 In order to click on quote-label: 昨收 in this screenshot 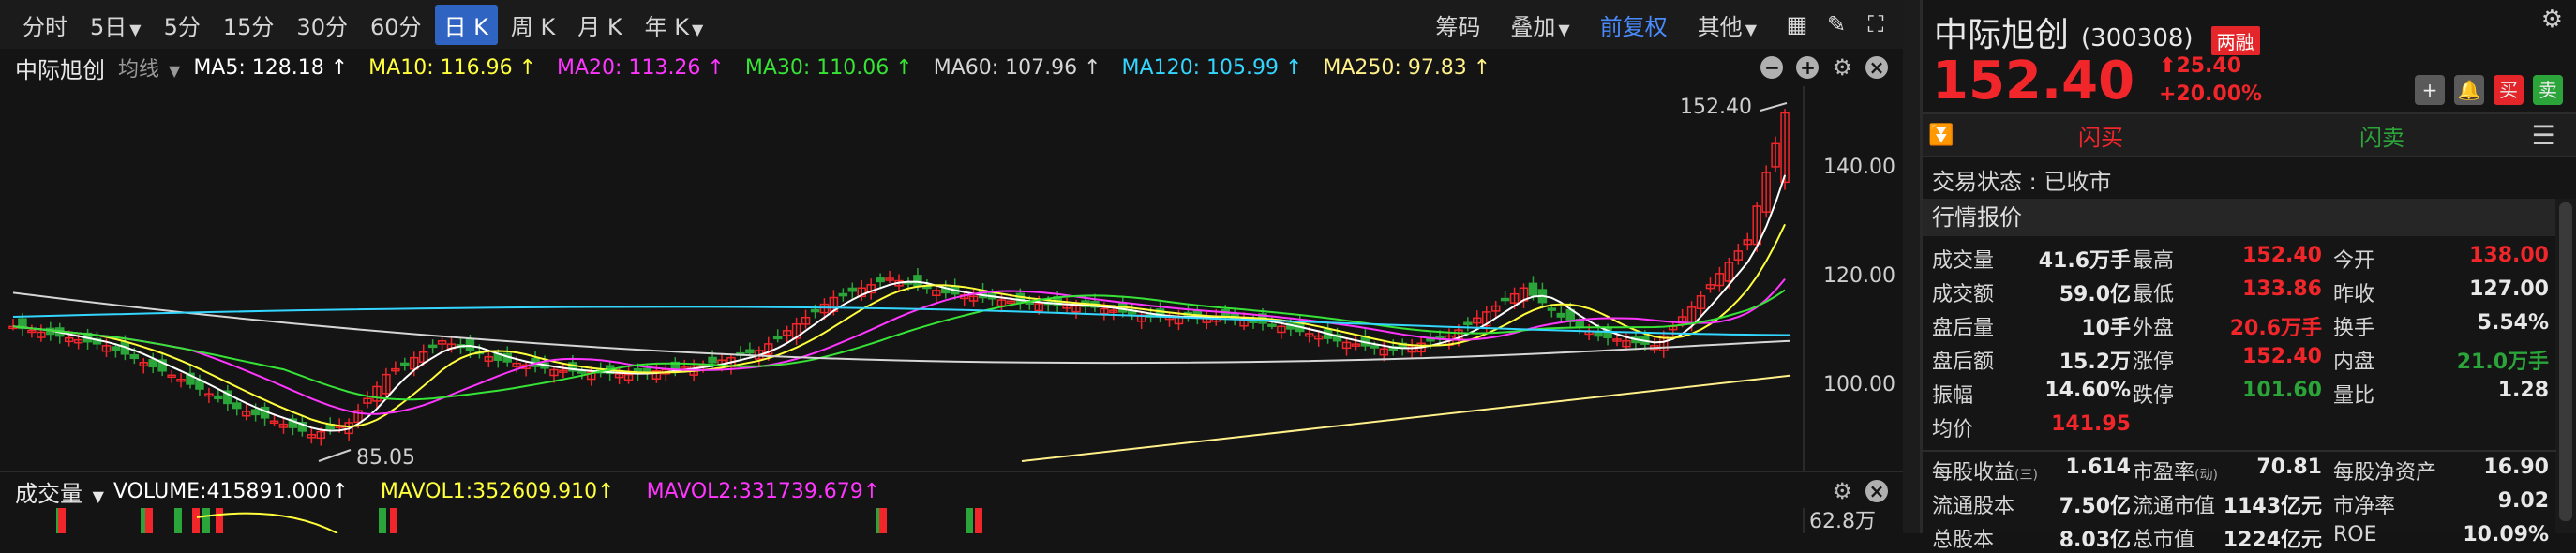, I will do `click(2353, 292)`.